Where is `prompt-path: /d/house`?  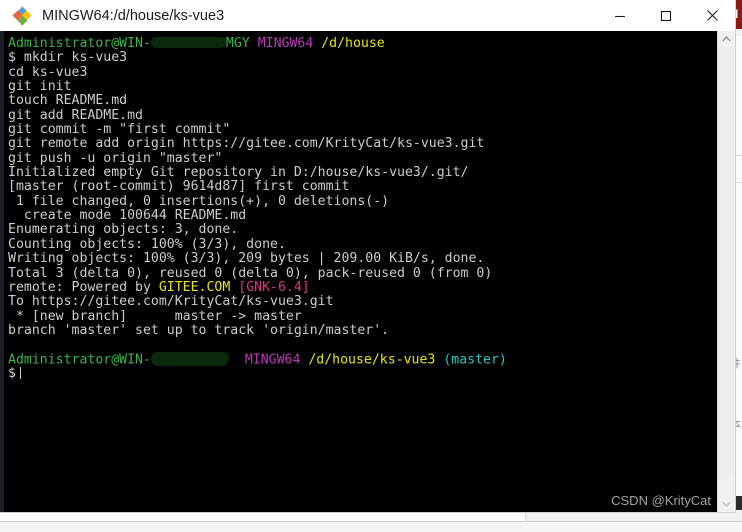
prompt-path: /d/house is located at coordinates (353, 43).